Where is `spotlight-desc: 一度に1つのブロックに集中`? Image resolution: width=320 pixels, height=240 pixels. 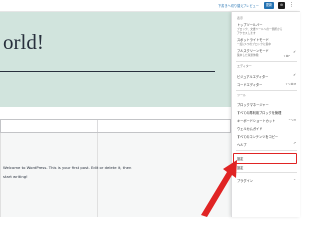 spotlight-desc: 一度に1つのブロックに集中 is located at coordinates (254, 44).